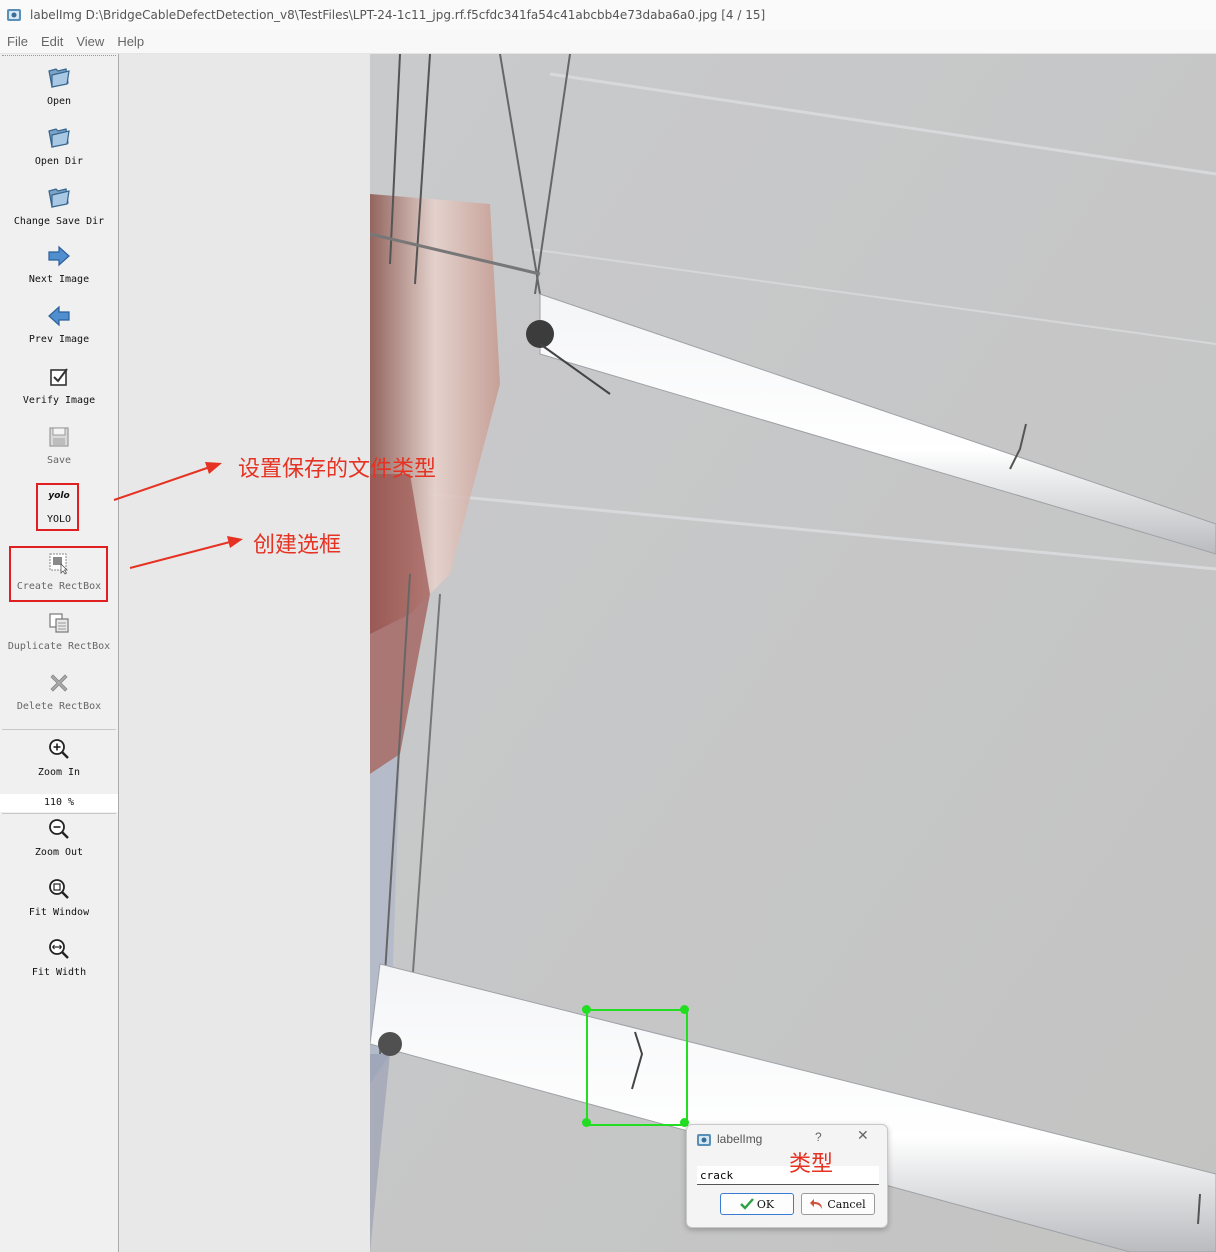  I want to click on label-dialog: labelImg ? ✕ OK Cancel, so click(787, 1176).